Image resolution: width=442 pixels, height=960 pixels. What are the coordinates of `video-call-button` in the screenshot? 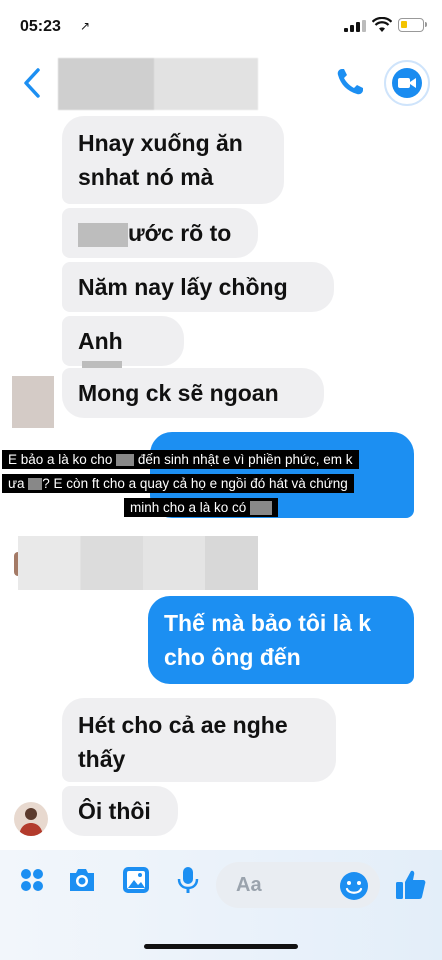 It's located at (407, 83).